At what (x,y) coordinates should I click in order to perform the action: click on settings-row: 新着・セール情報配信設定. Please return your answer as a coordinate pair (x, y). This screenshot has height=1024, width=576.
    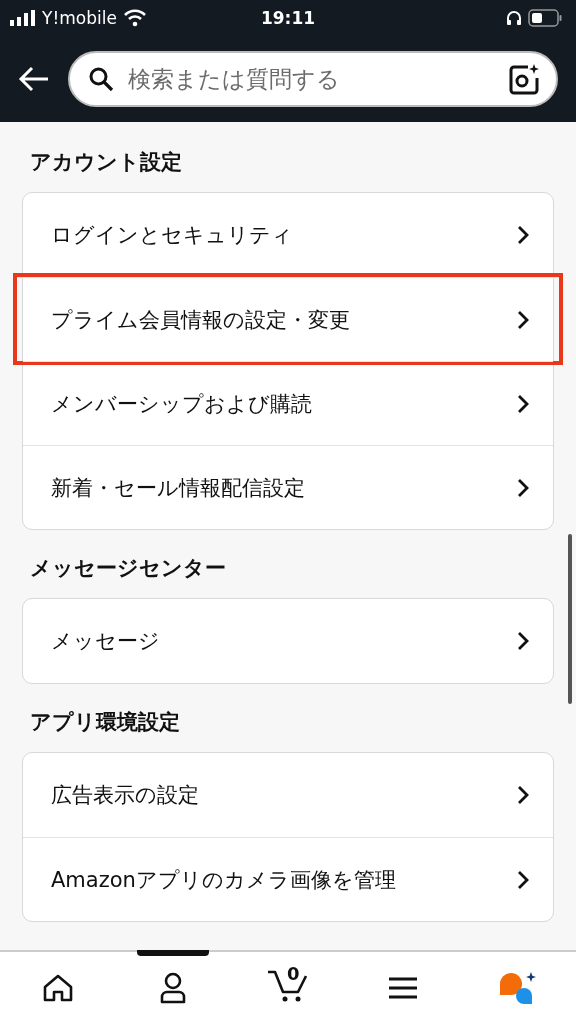
    Looking at the image, I should click on (288, 487).